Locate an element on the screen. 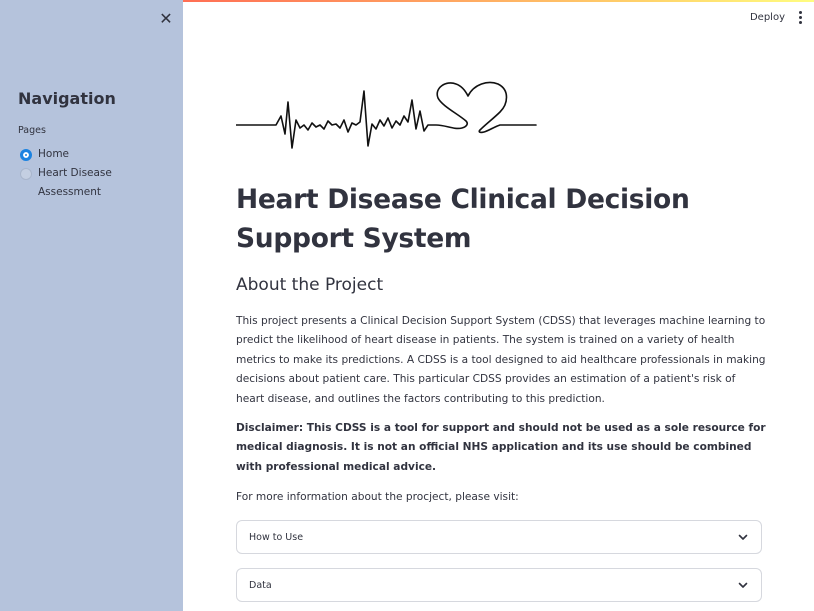  expander-label: How to Use is located at coordinates (276, 537).